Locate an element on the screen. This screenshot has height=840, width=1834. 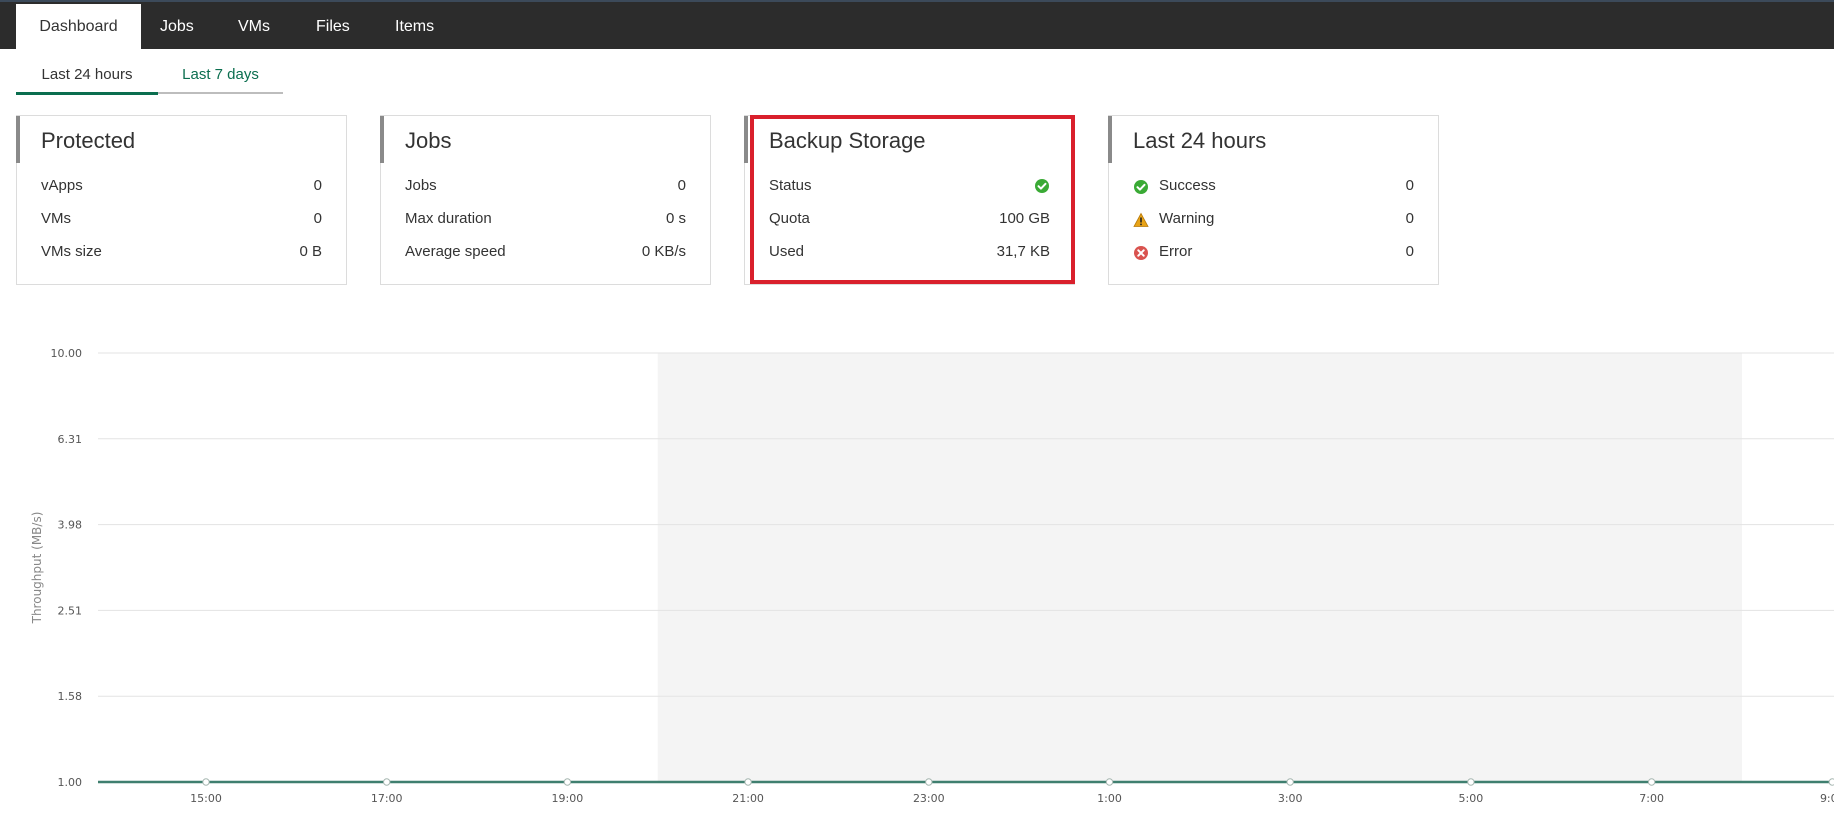
stat-label: Status is located at coordinates (790, 185).